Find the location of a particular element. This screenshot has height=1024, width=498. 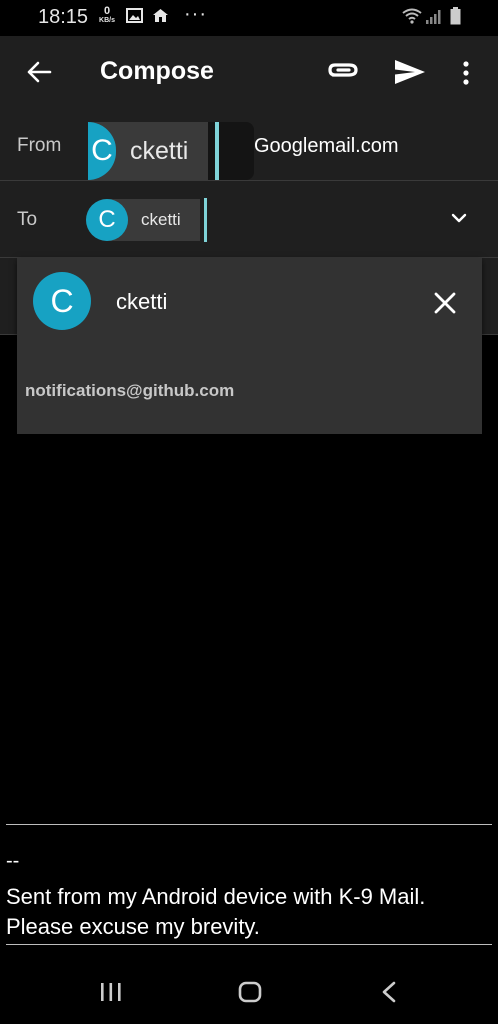

overflow-menu-icon is located at coordinates (466, 75).